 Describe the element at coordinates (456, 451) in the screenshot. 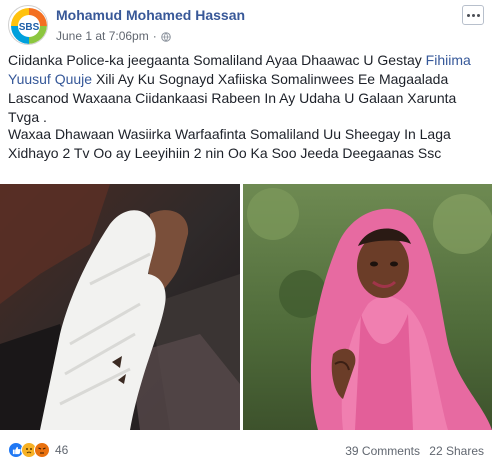

I see `shares-count: 22 Shares` at that location.